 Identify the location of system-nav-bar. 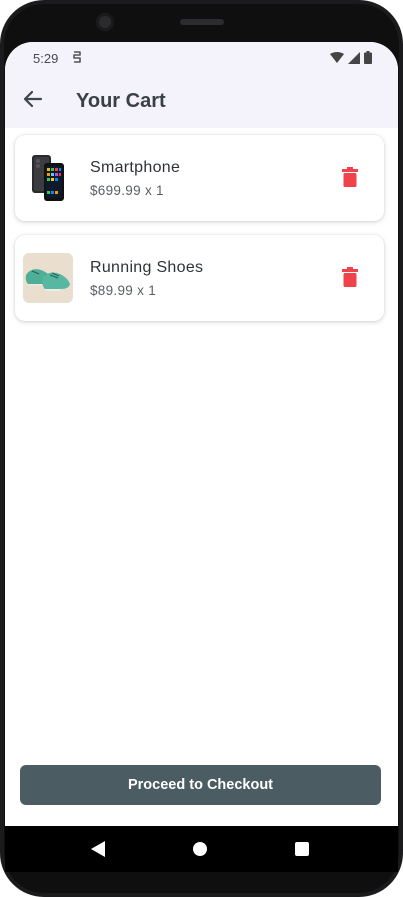
(201, 849).